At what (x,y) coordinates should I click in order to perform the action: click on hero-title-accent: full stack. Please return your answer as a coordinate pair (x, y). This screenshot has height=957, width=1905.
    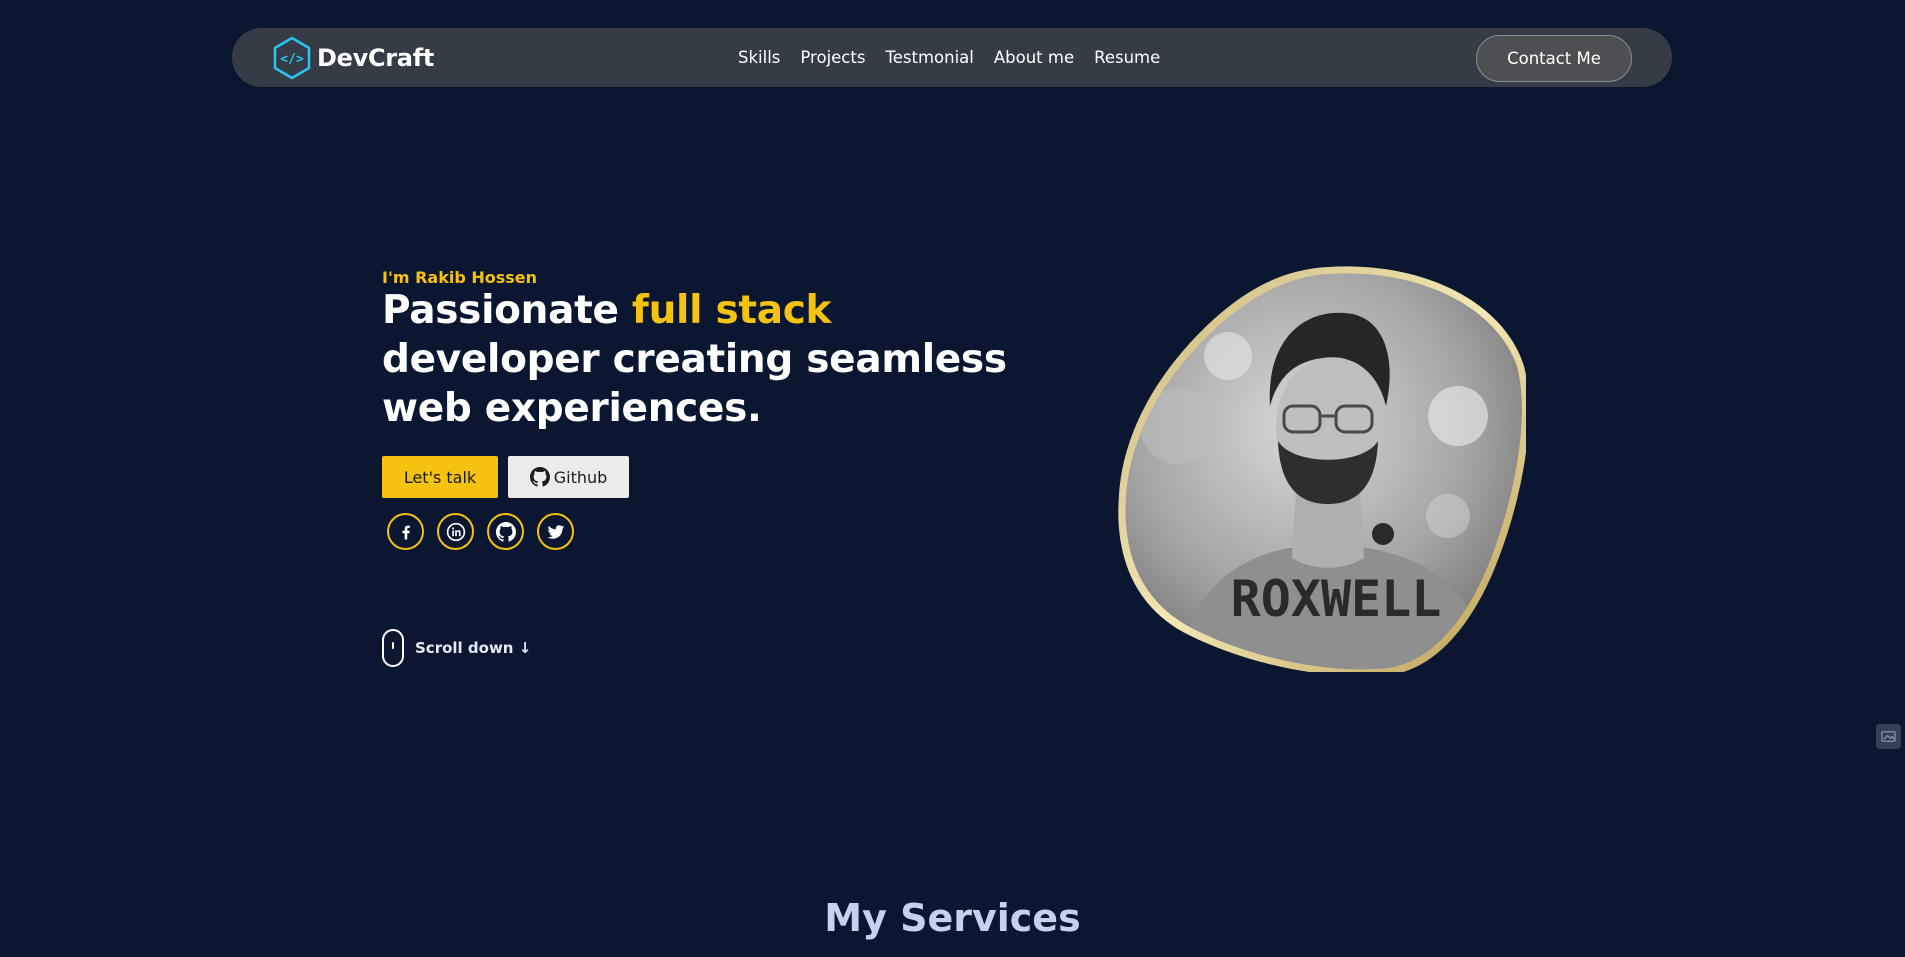
    Looking at the image, I should click on (731, 310).